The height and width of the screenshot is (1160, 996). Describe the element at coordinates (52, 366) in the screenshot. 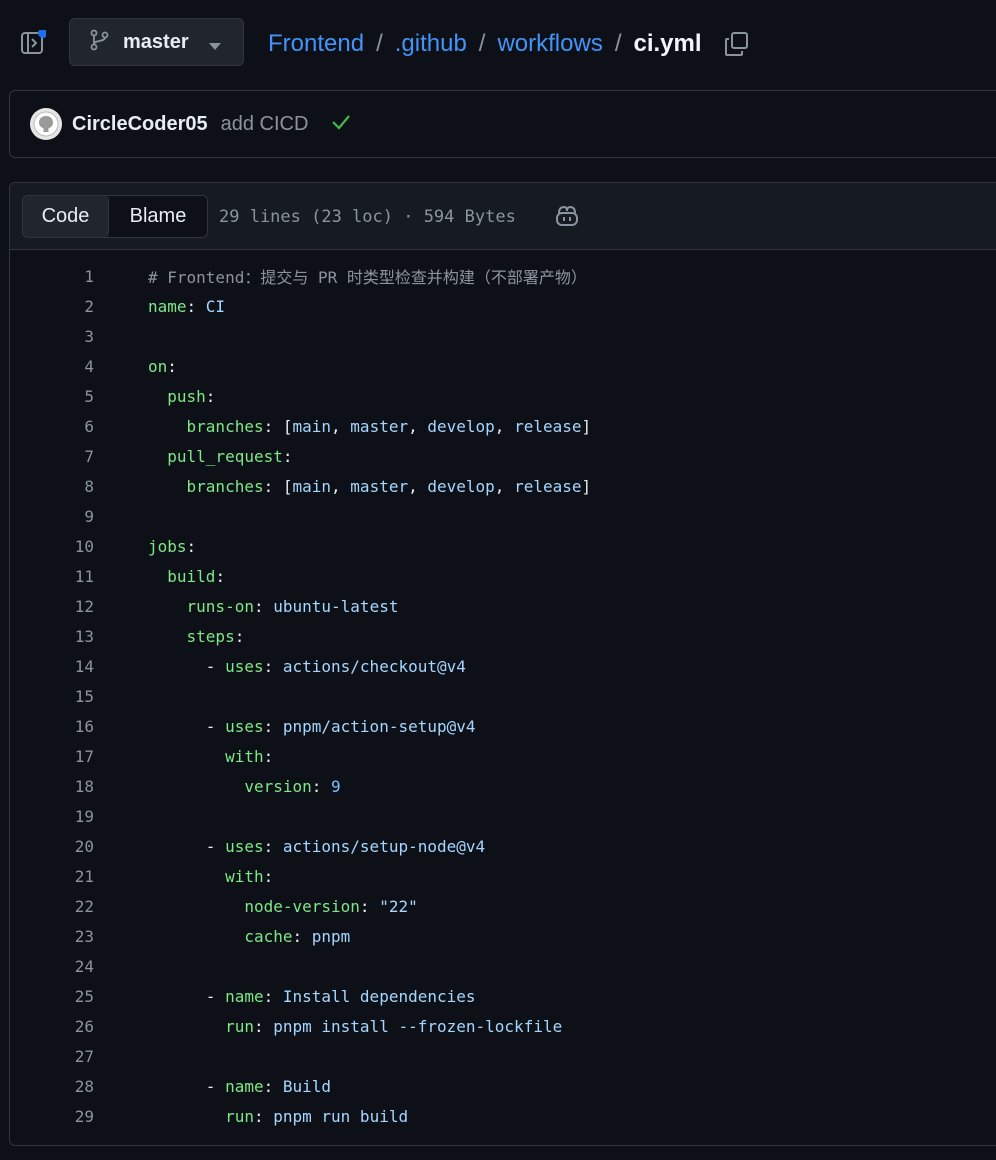

I see `line-number: 4` at that location.